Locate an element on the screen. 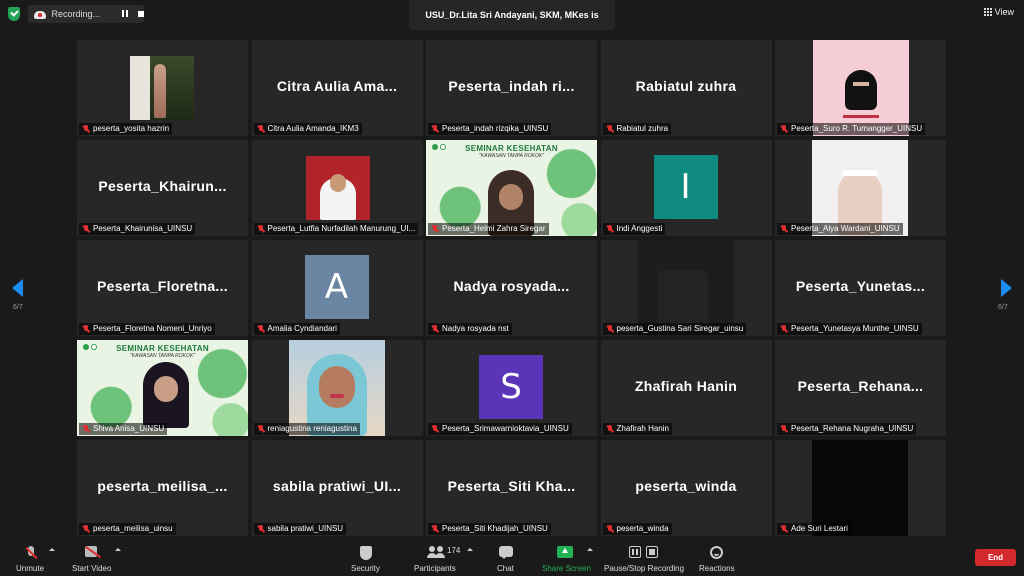 This screenshot has width=1024, height=576. participant-tile: peserta_winda peserta_winda is located at coordinates (686, 488).